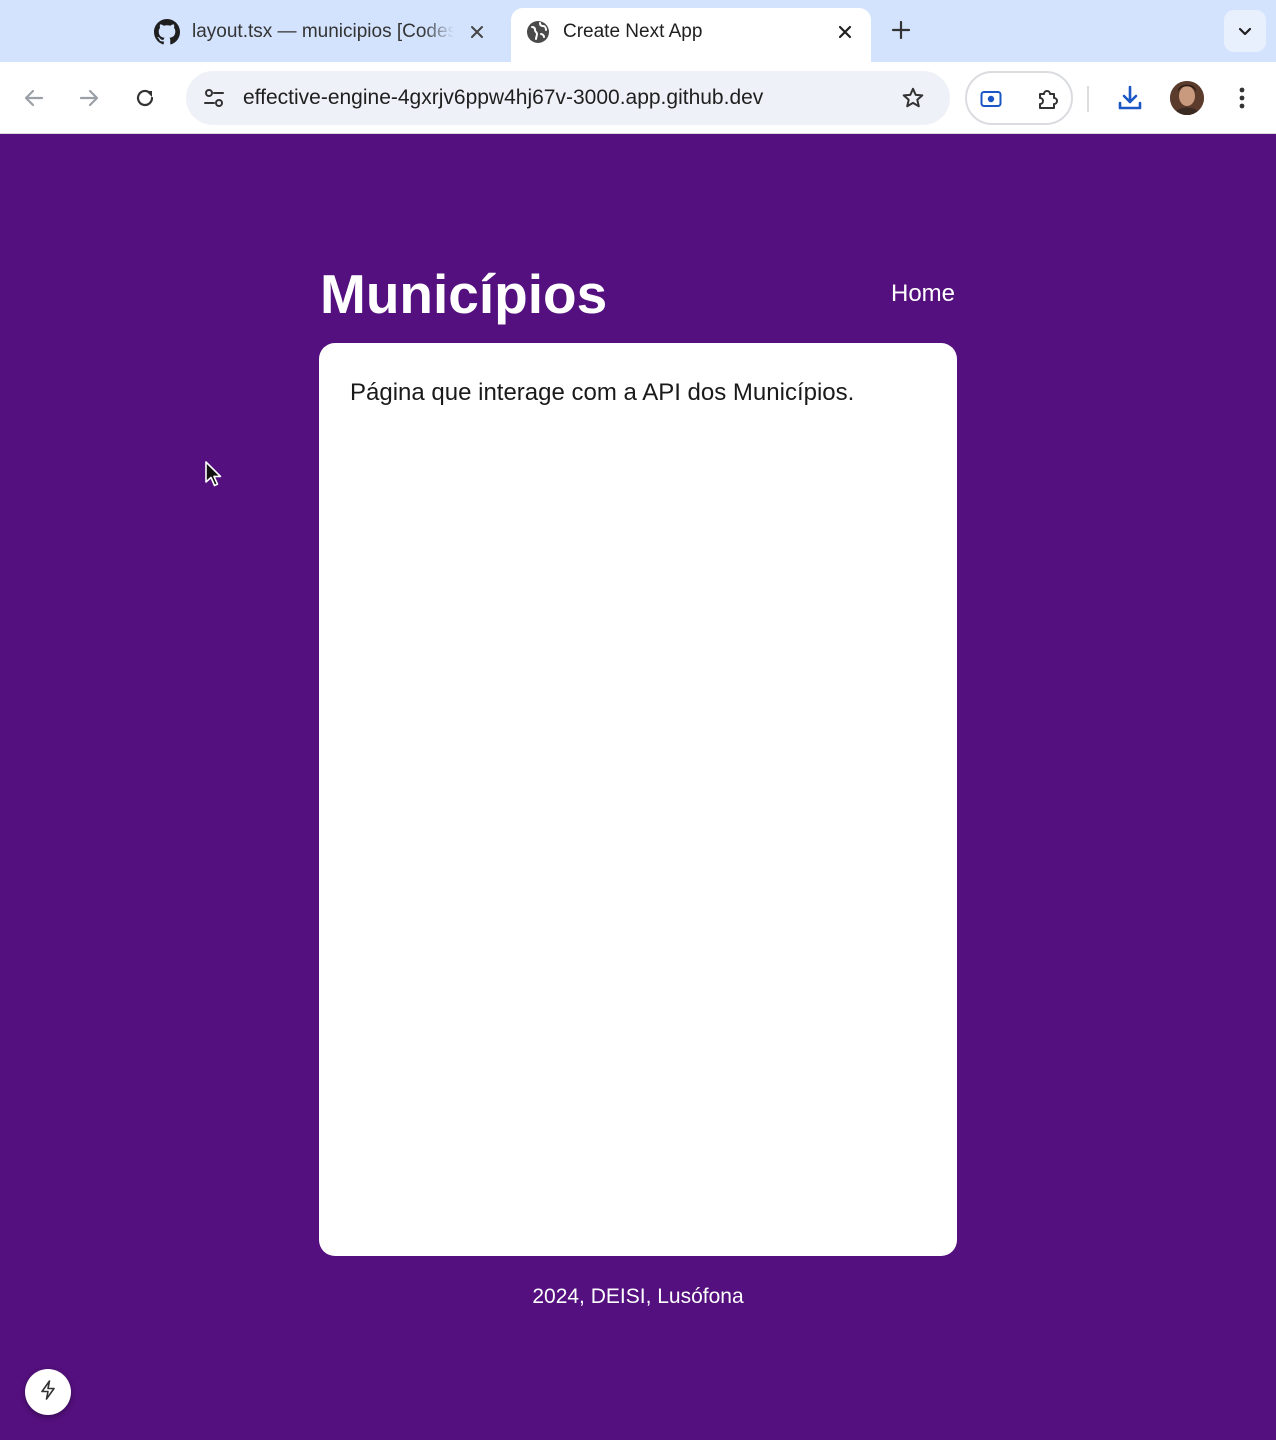 The width and height of the screenshot is (1276, 1440). I want to click on screencast-icon, so click(991, 99).